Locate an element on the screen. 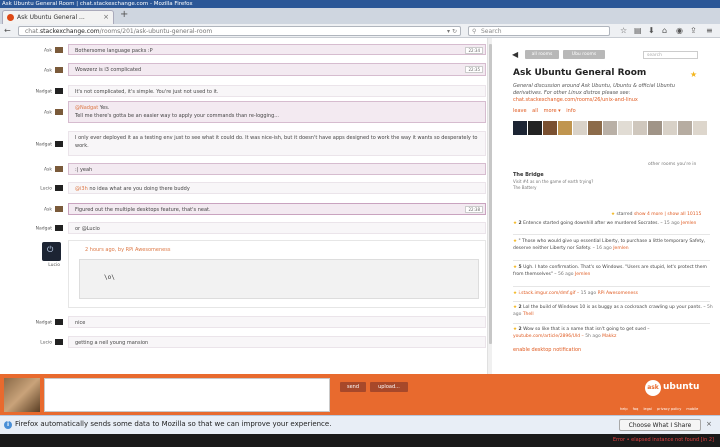  footer-links: help faq legal privacy policy mobile is located at coordinates (661, 409).